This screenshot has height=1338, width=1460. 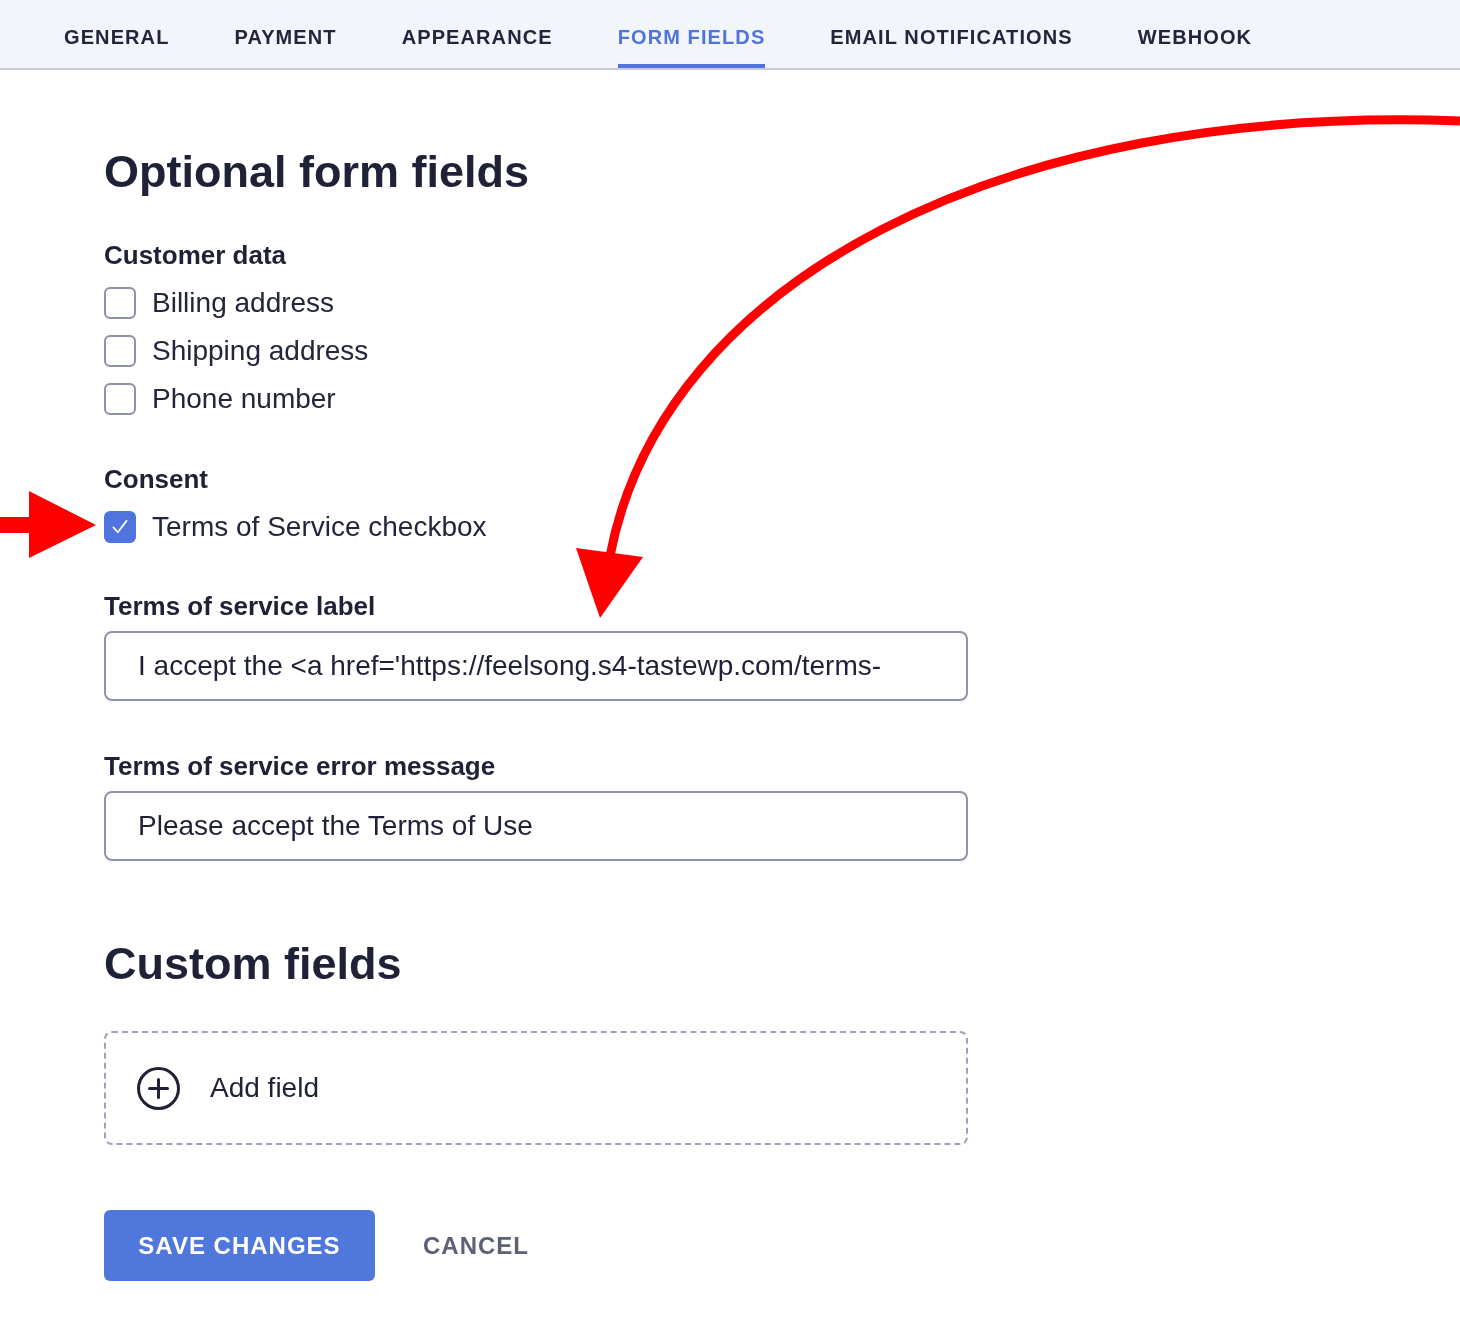 What do you see at coordinates (476, 1245) in the screenshot?
I see `cancel-button: CANCEL` at bounding box center [476, 1245].